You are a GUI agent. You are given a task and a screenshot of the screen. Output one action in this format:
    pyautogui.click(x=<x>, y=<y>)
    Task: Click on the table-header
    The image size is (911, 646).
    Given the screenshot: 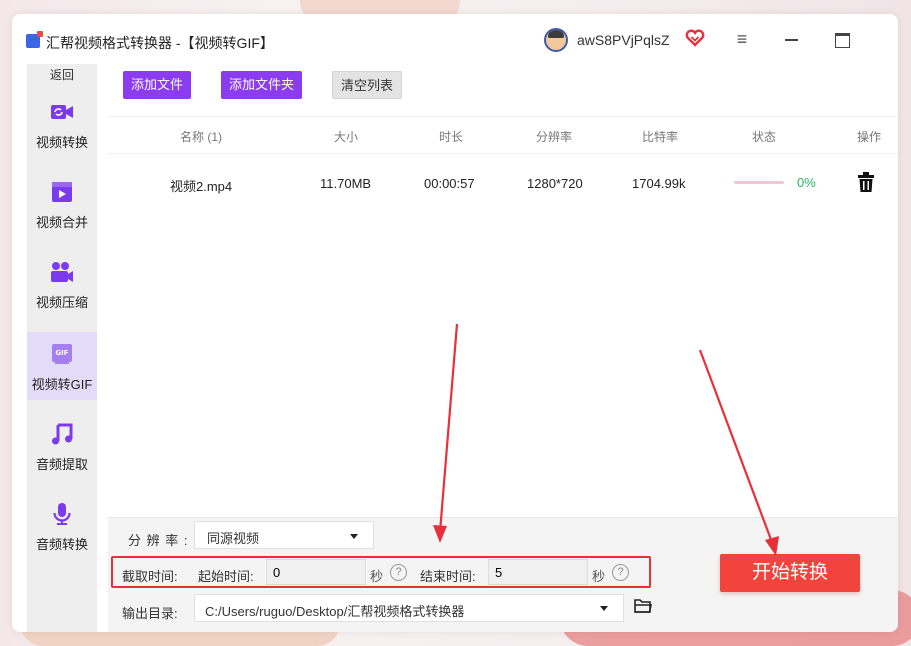 What is the action you would take?
    pyautogui.click(x=503, y=135)
    